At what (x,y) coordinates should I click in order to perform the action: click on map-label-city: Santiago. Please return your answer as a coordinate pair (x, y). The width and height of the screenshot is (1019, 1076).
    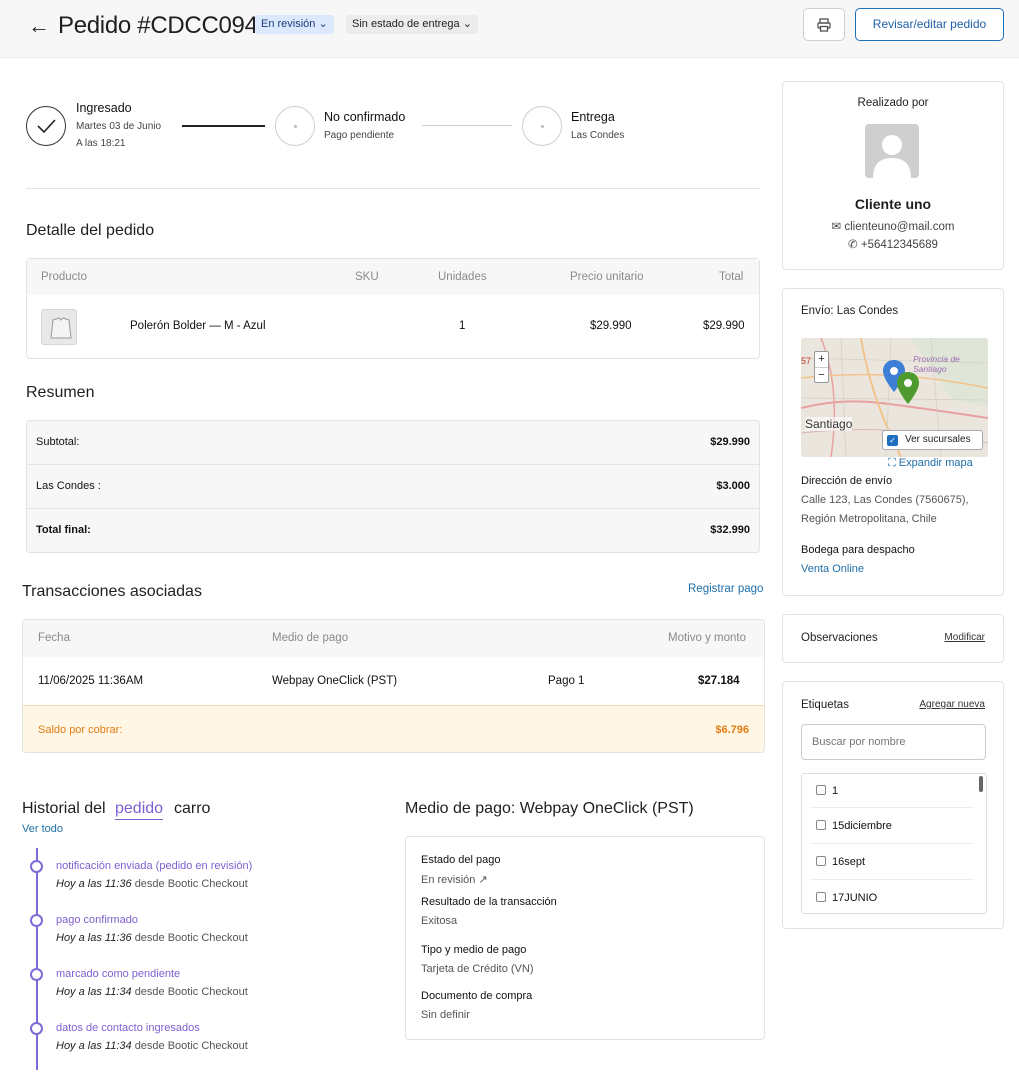
    Looking at the image, I should click on (829, 424).